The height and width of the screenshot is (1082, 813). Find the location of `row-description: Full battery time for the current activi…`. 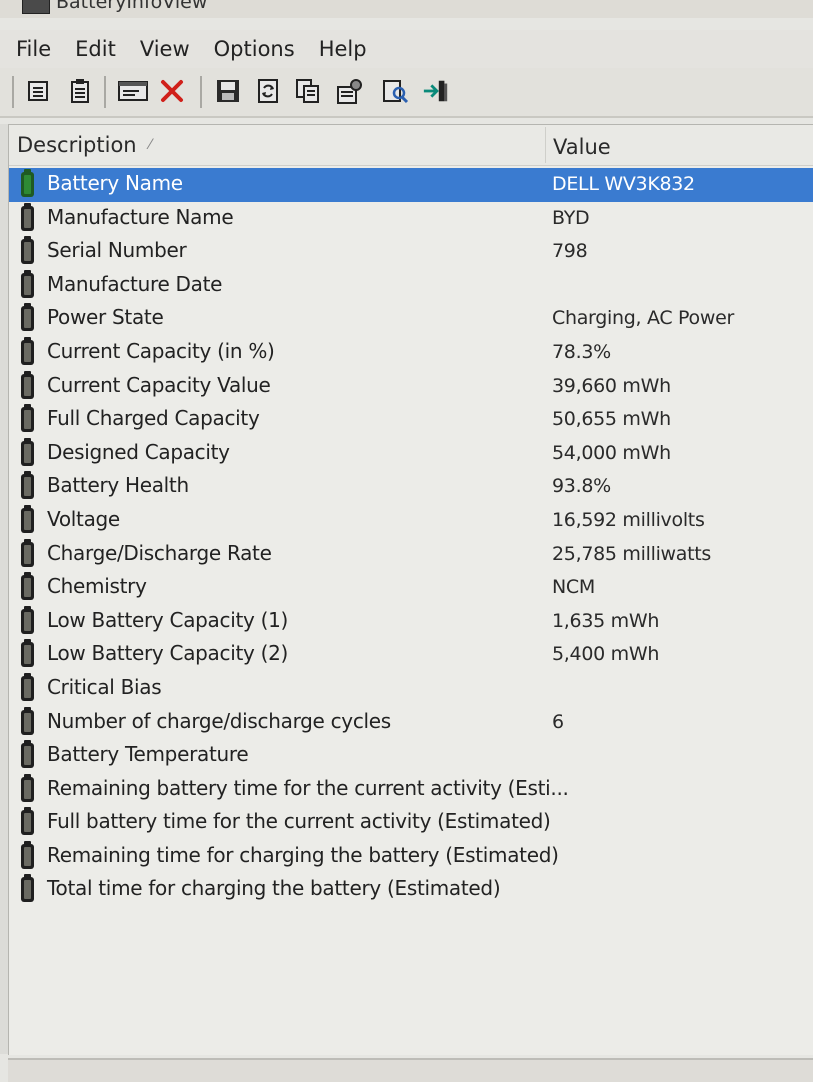

row-description: Full battery time for the current activi… is located at coordinates (299, 821).